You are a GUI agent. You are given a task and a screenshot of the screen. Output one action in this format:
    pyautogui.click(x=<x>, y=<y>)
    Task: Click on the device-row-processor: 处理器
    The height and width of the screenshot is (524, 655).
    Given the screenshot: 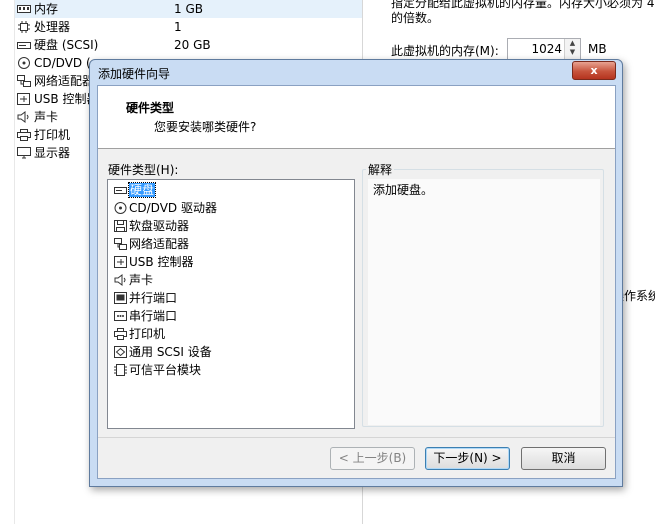 What is the action you would take?
    pyautogui.click(x=43, y=27)
    